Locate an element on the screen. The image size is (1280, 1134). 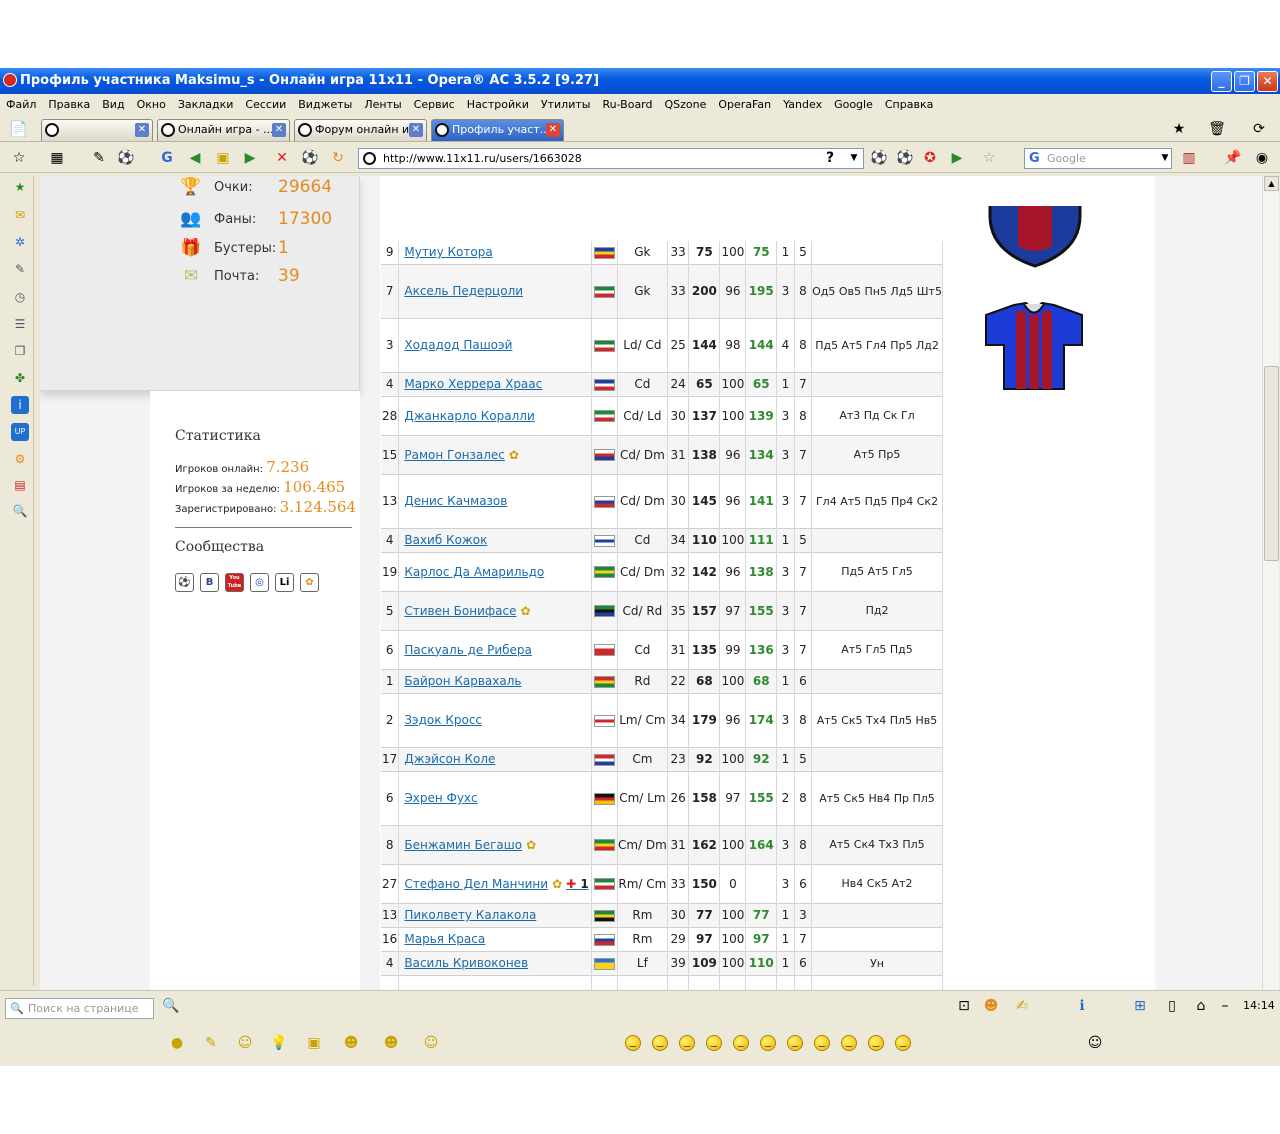
notes-icon: ✉ is located at coordinates (20, 215).